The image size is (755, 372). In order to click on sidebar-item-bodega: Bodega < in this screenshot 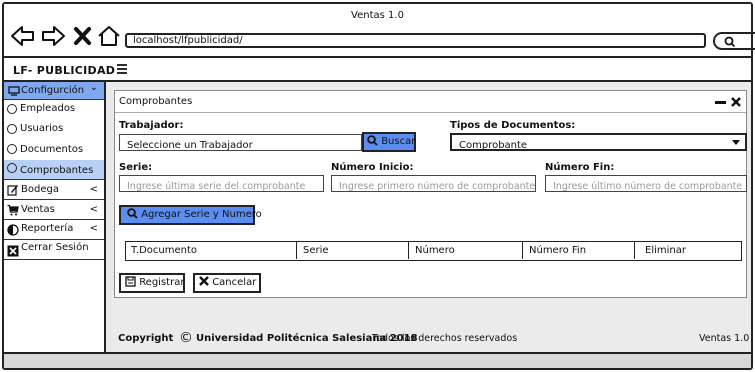, I will do `click(54, 190)`.